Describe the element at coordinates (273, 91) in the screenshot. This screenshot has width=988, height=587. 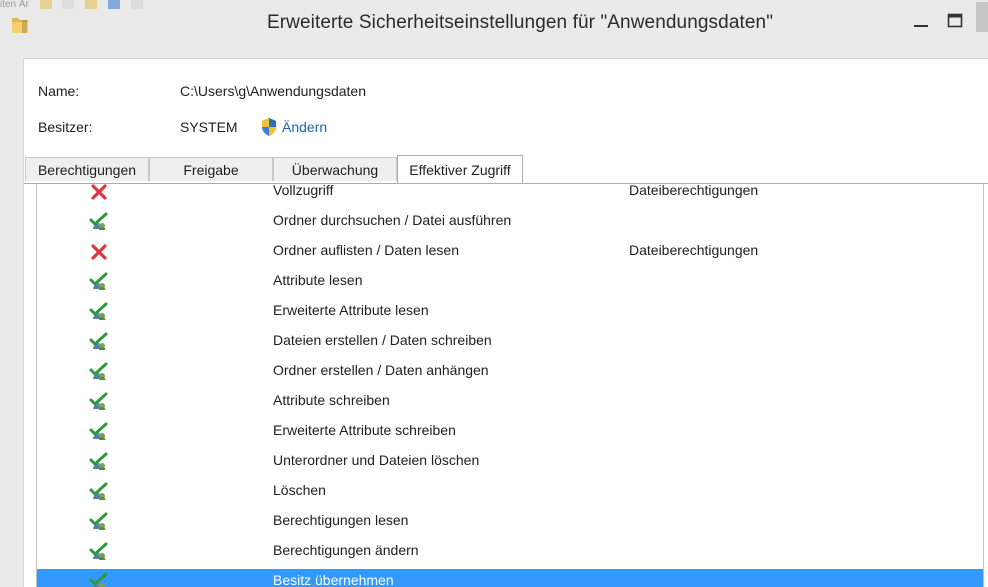
I see `name-value: C:\Users\g\Anwendungsdaten` at that location.